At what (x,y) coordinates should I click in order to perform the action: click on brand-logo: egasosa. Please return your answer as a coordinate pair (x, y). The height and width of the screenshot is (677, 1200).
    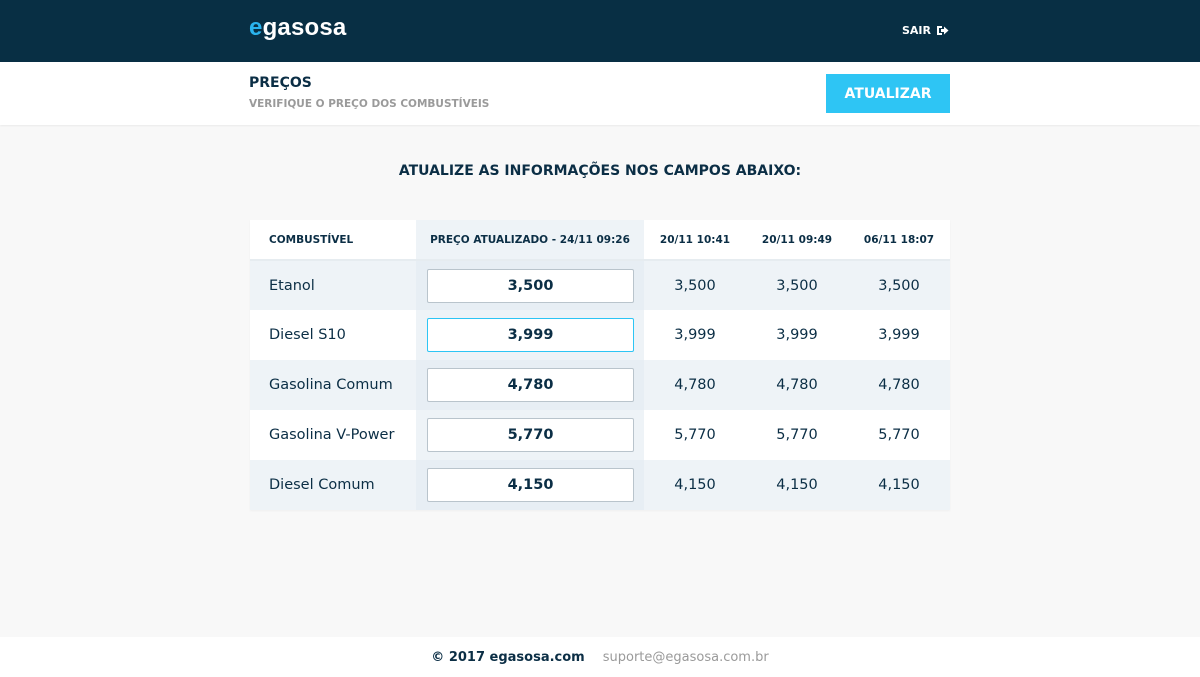
    Looking at the image, I should click on (297, 28).